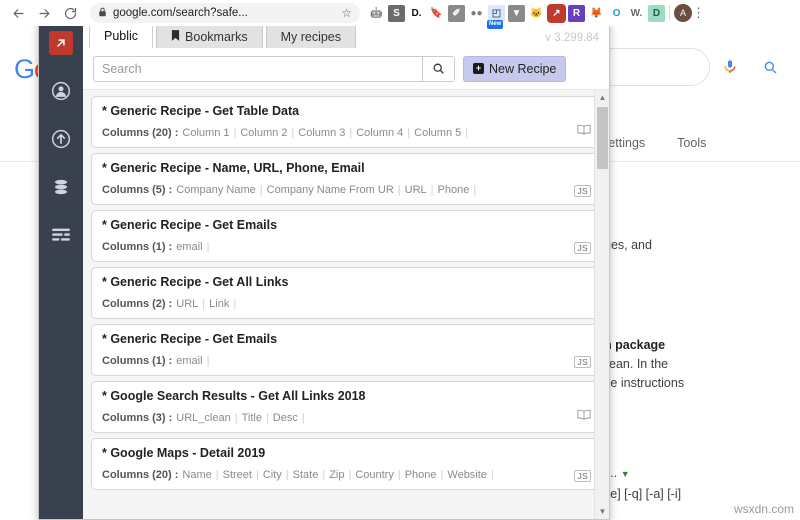  Describe the element at coordinates (251, 418) in the screenshot. I see `column-name: Title` at that location.